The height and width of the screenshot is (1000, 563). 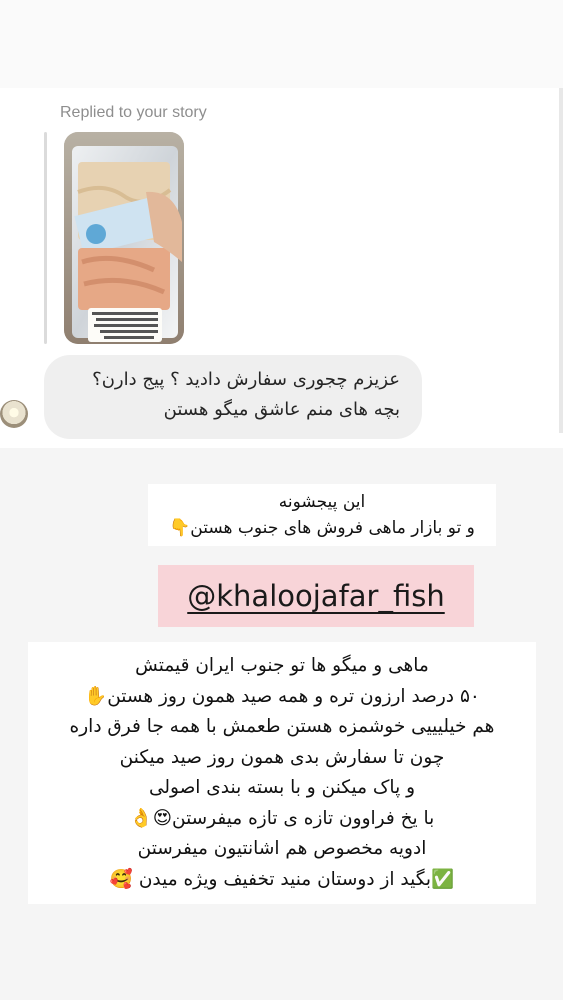 What do you see at coordinates (282, 818) in the screenshot?
I see `box2-line-6: با یخ فراوون تازه ی تازه میفرستن😍👌` at bounding box center [282, 818].